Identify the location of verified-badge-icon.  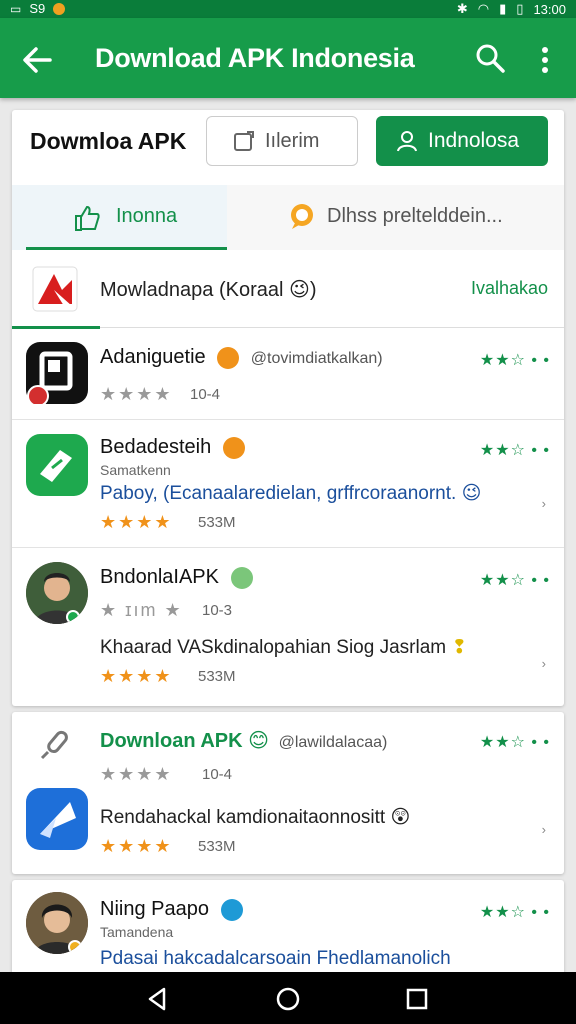
(231, 909).